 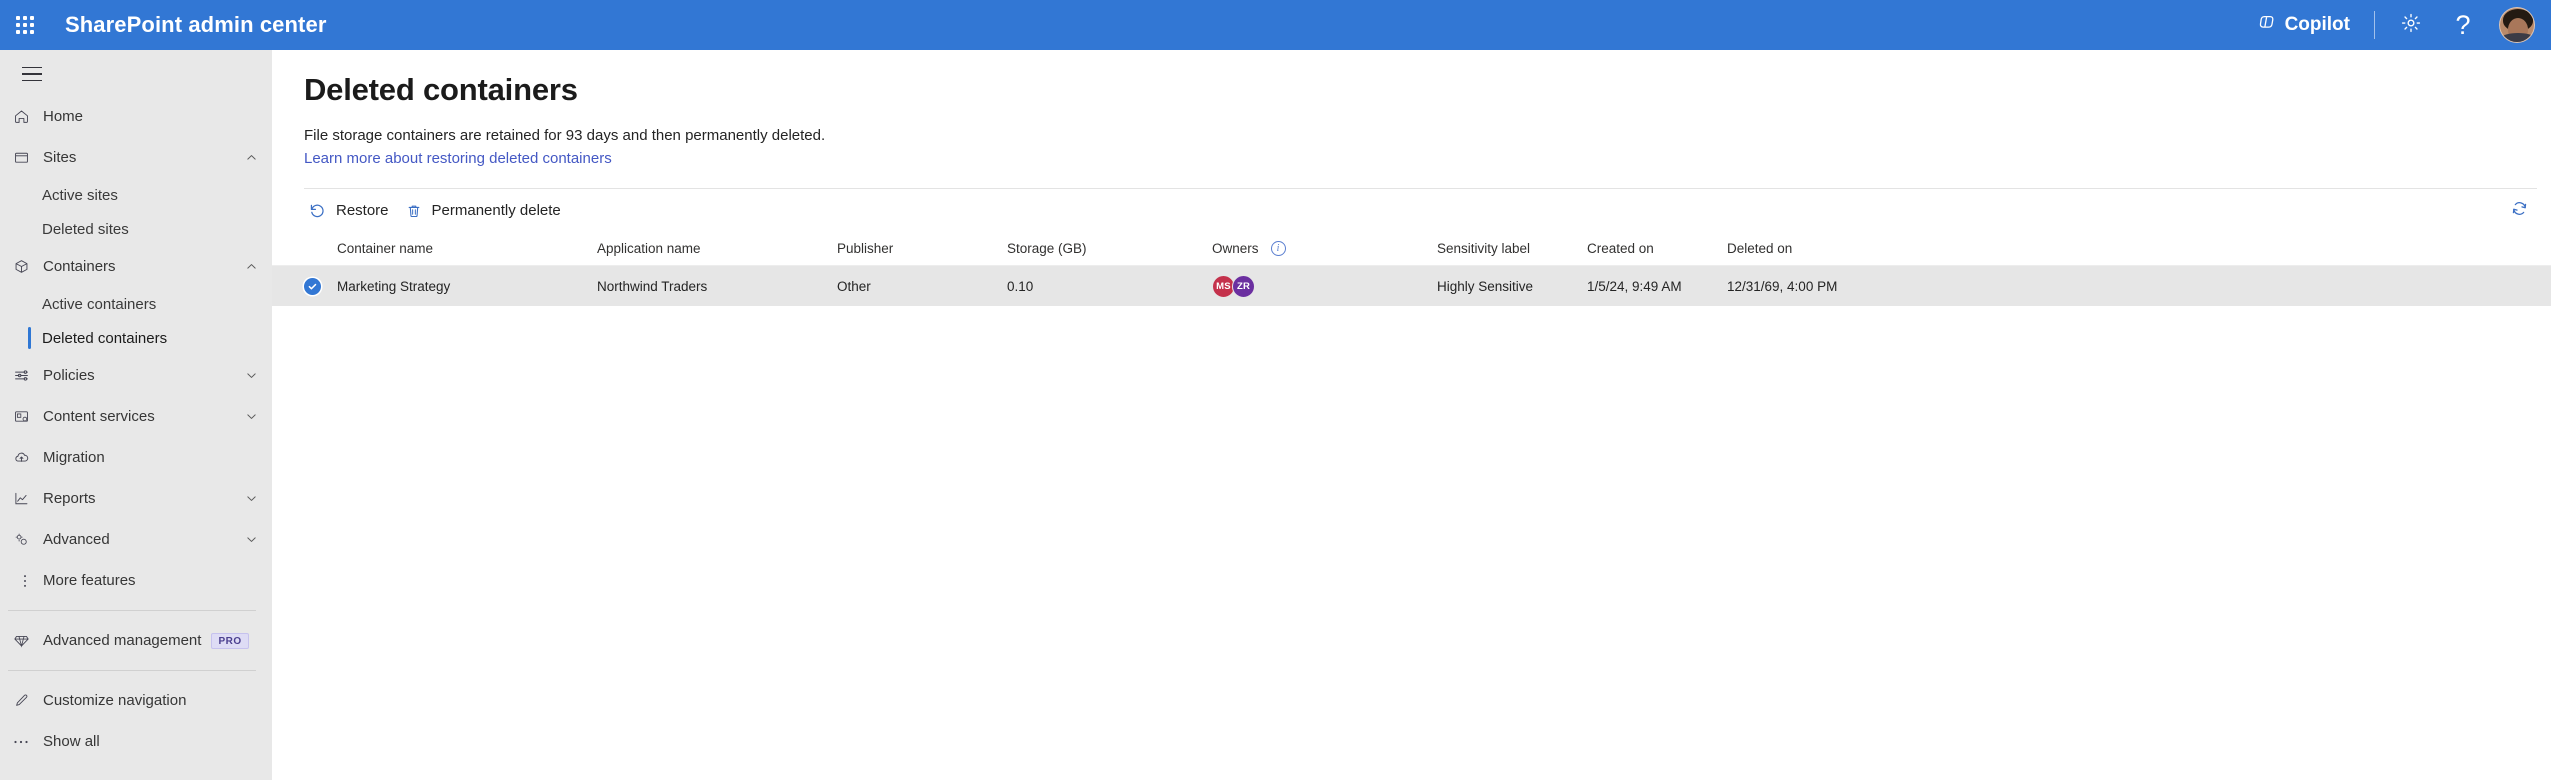 I want to click on reports-icon, so click(x=28, y=498).